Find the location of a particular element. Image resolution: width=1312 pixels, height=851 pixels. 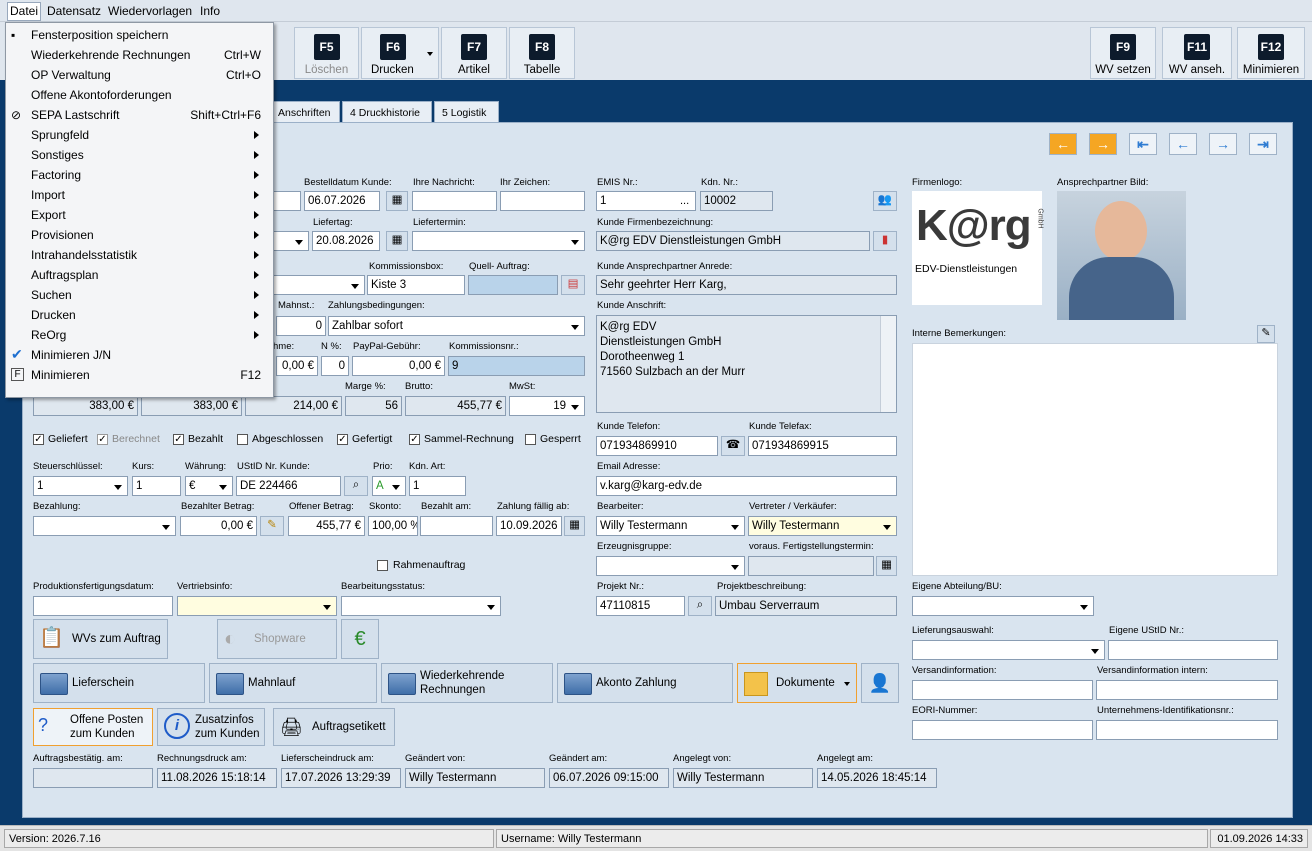

sales-info-select is located at coordinates (257, 606).